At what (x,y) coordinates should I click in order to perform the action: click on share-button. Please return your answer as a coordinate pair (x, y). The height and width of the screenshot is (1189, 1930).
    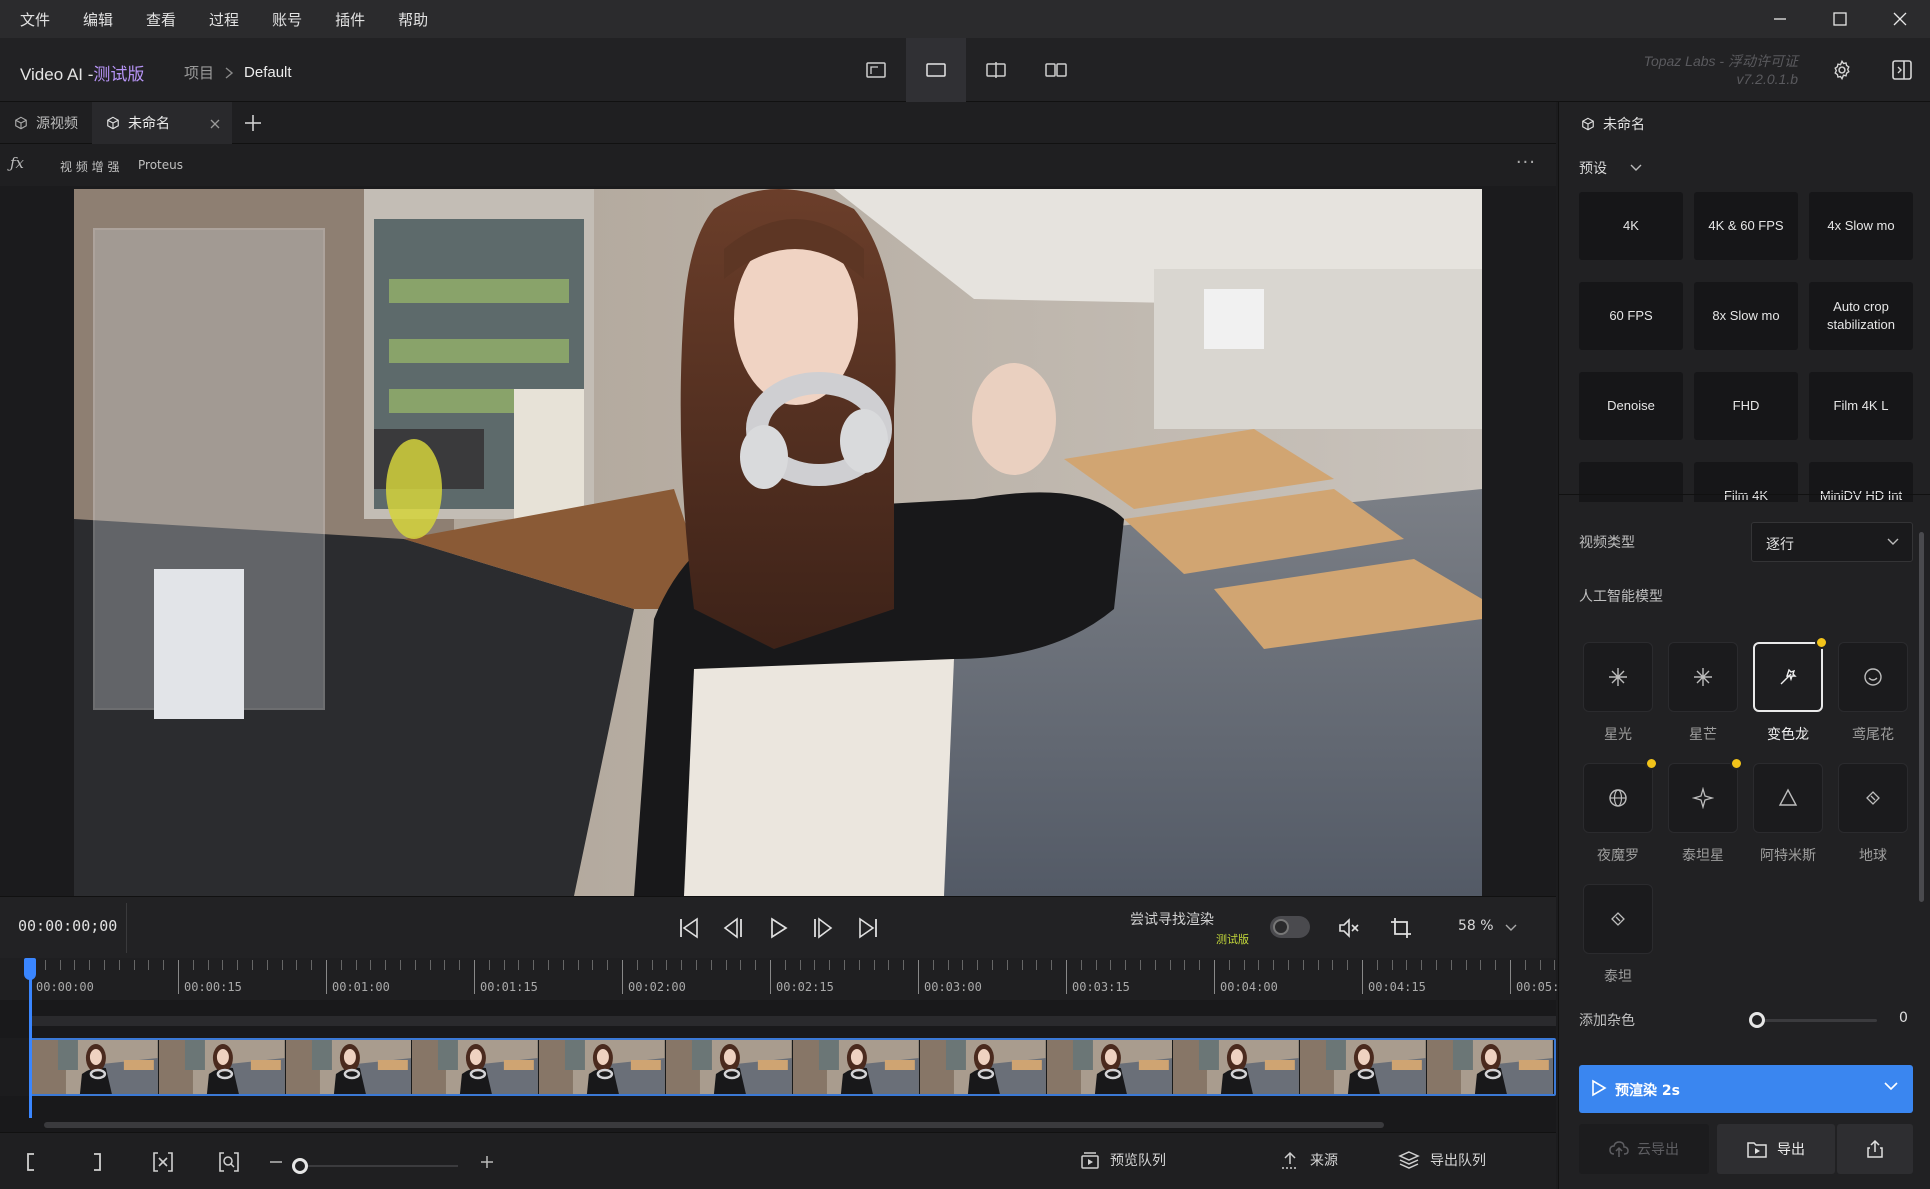
    Looking at the image, I should click on (1875, 1149).